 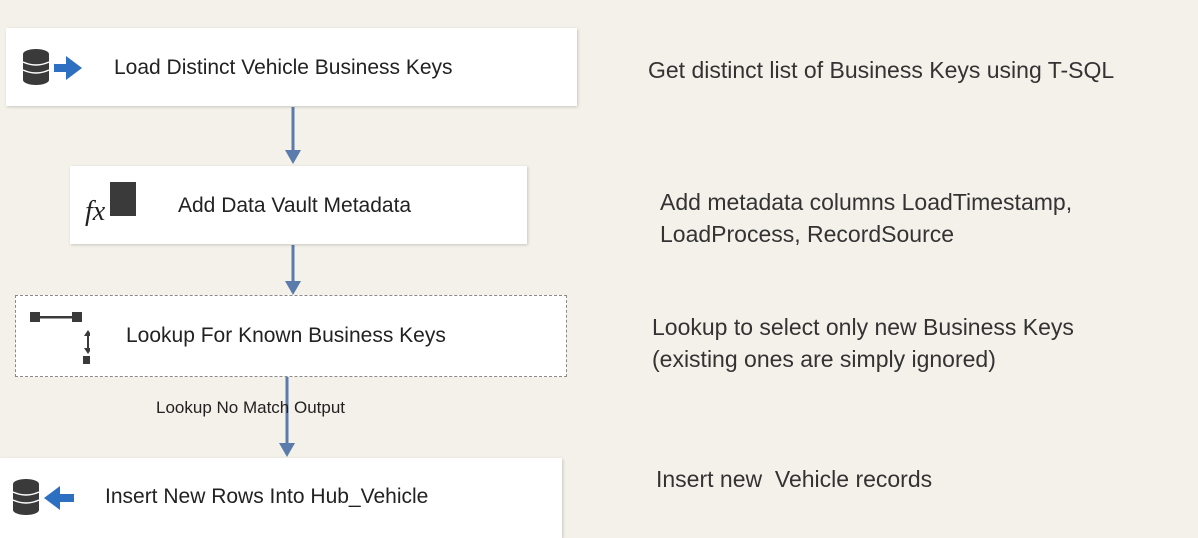 I want to click on annotation-line: Lookup to select only new Business Keys, so click(x=863, y=327).